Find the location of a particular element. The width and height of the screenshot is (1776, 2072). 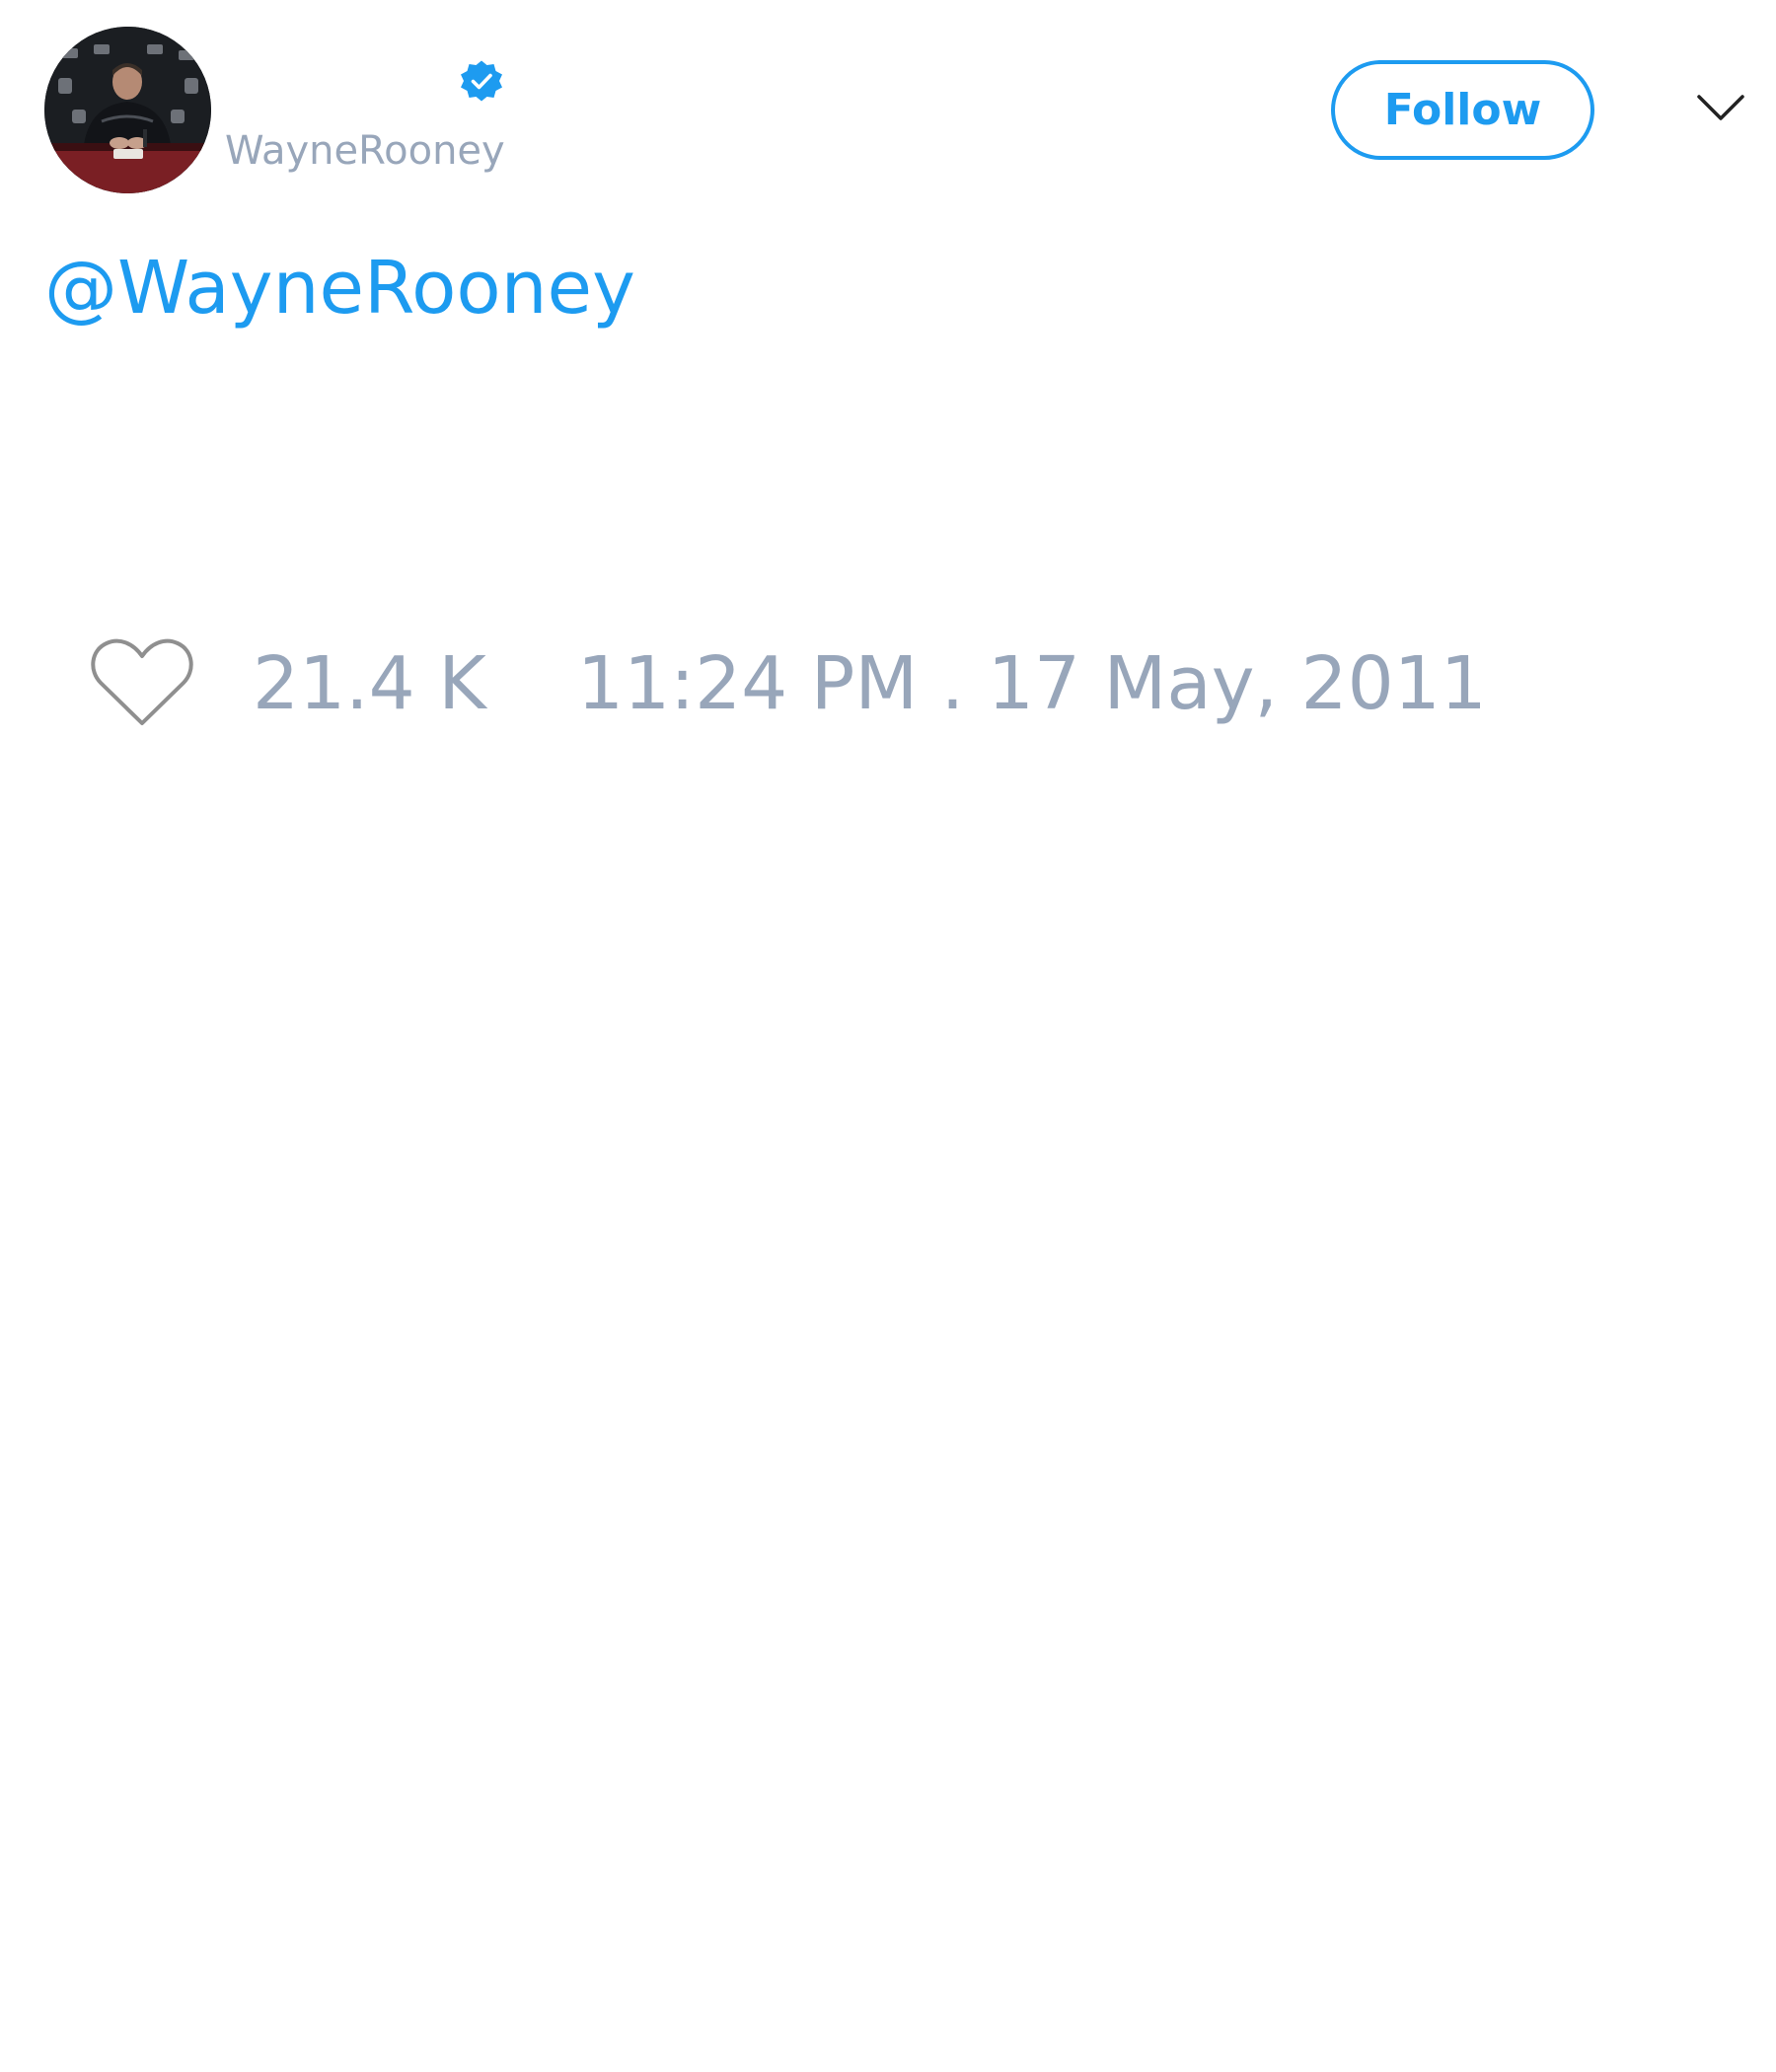

avatar-photo is located at coordinates (128, 110).